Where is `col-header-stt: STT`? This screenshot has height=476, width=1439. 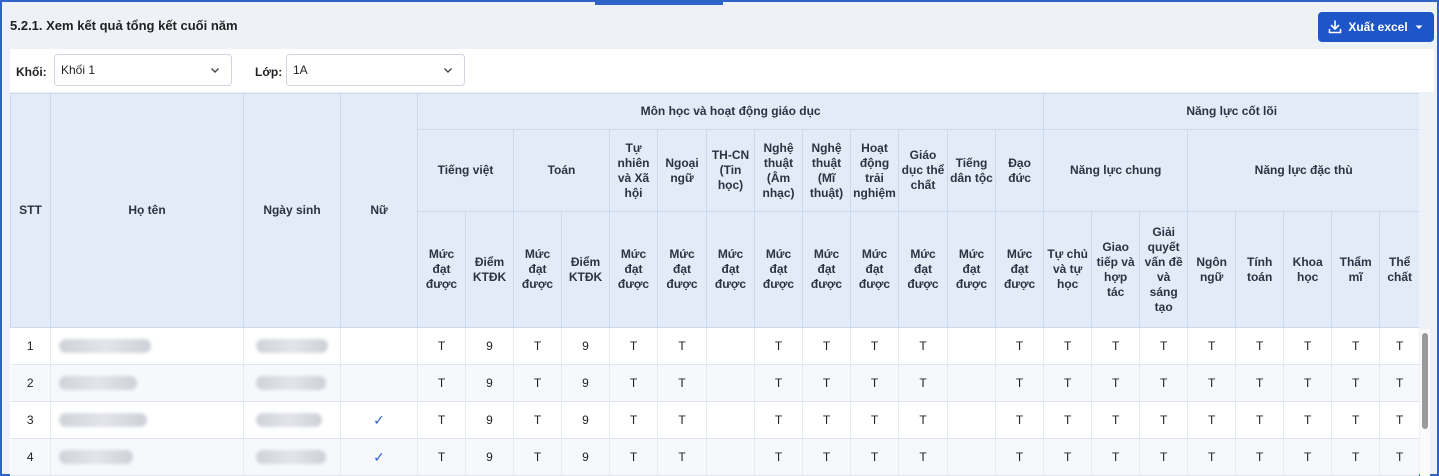
col-header-stt: STT is located at coordinates (30, 210).